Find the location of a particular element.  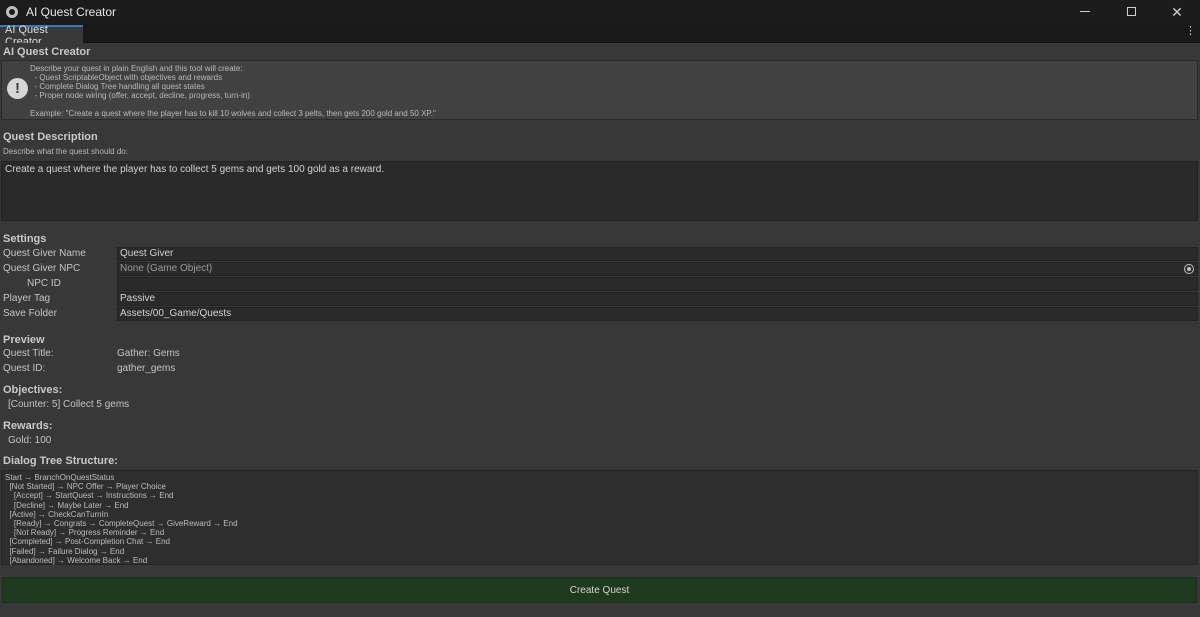

dialog-line: [Completed] → Post-Completion Chat → End is located at coordinates (87, 542).